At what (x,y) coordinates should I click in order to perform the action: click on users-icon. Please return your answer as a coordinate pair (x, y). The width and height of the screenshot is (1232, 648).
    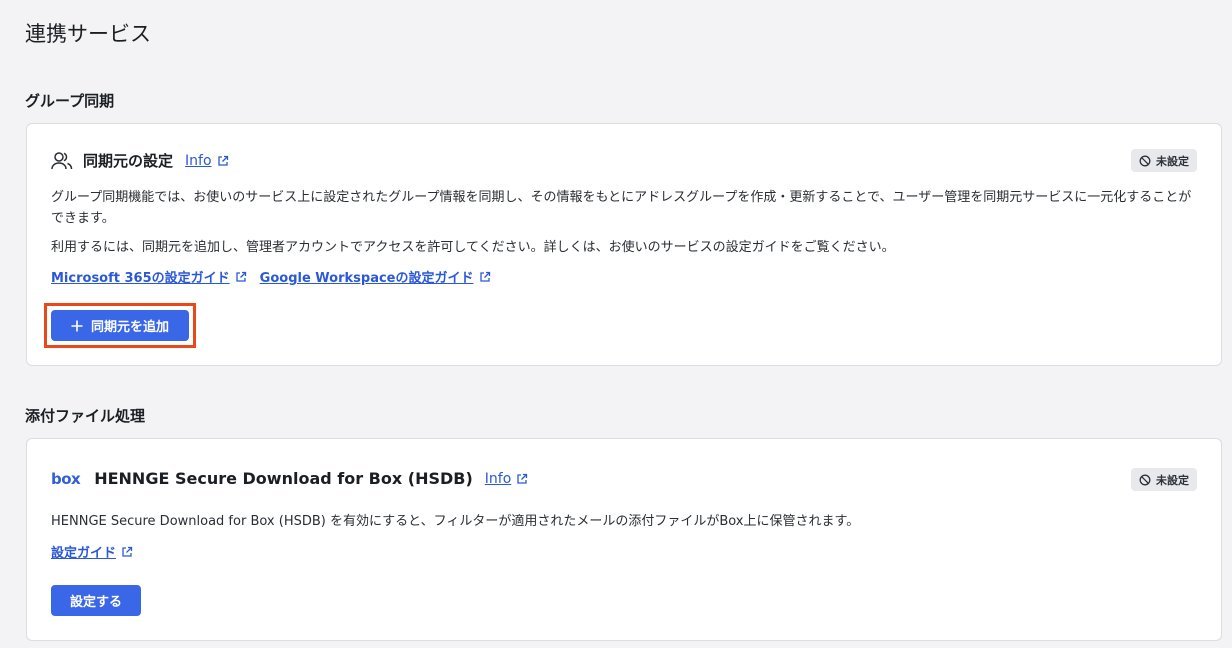
    Looking at the image, I should click on (62, 161).